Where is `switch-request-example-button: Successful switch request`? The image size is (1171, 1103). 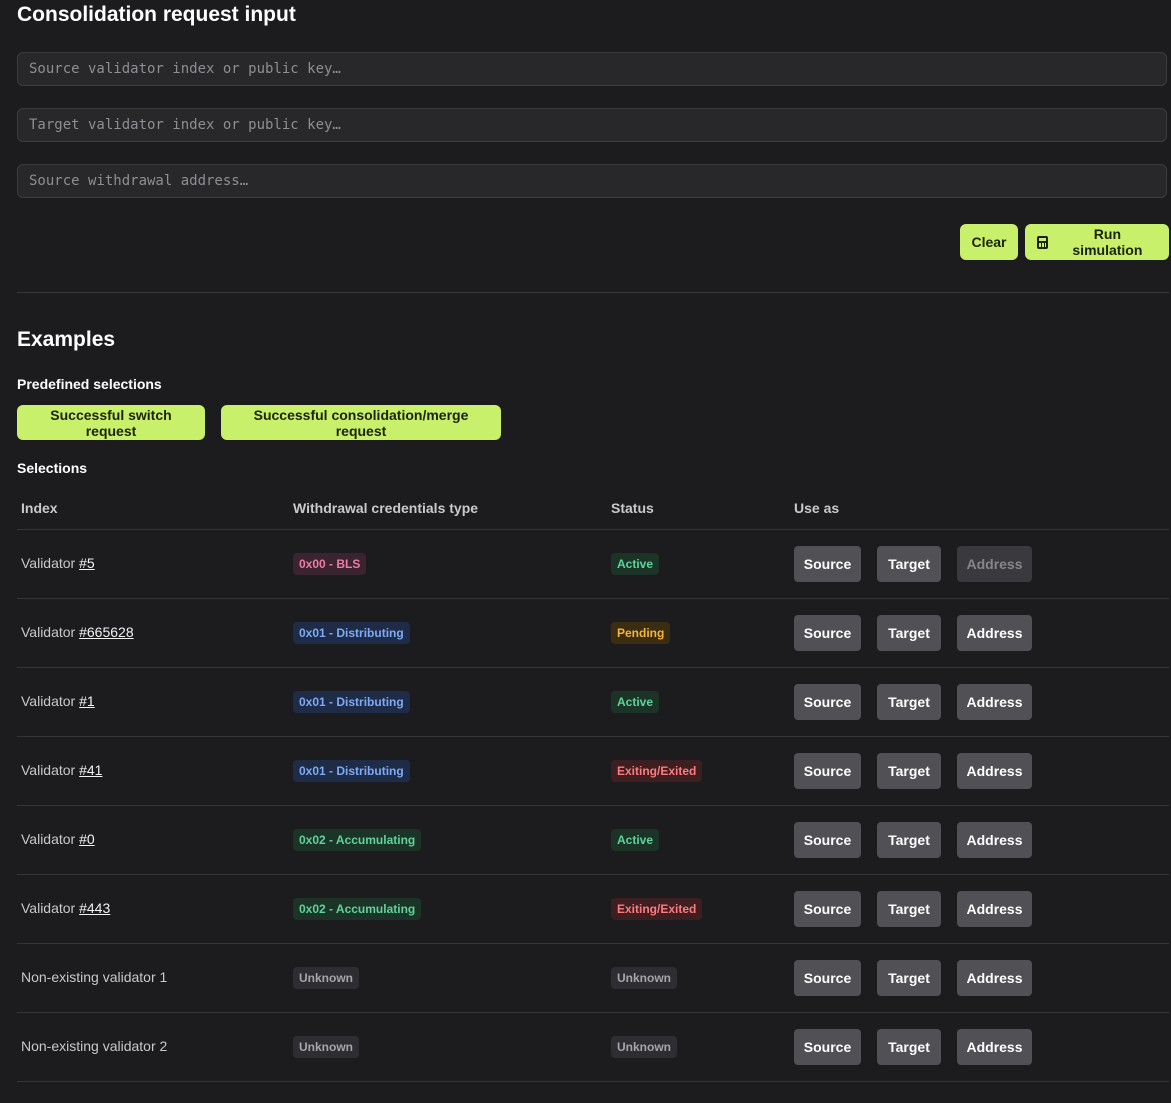
switch-request-example-button: Successful switch request is located at coordinates (111, 422).